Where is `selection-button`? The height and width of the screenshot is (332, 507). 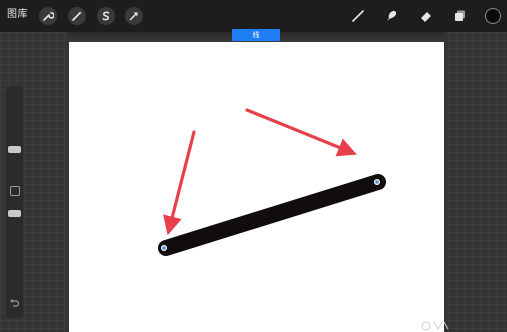
selection-button is located at coordinates (106, 16).